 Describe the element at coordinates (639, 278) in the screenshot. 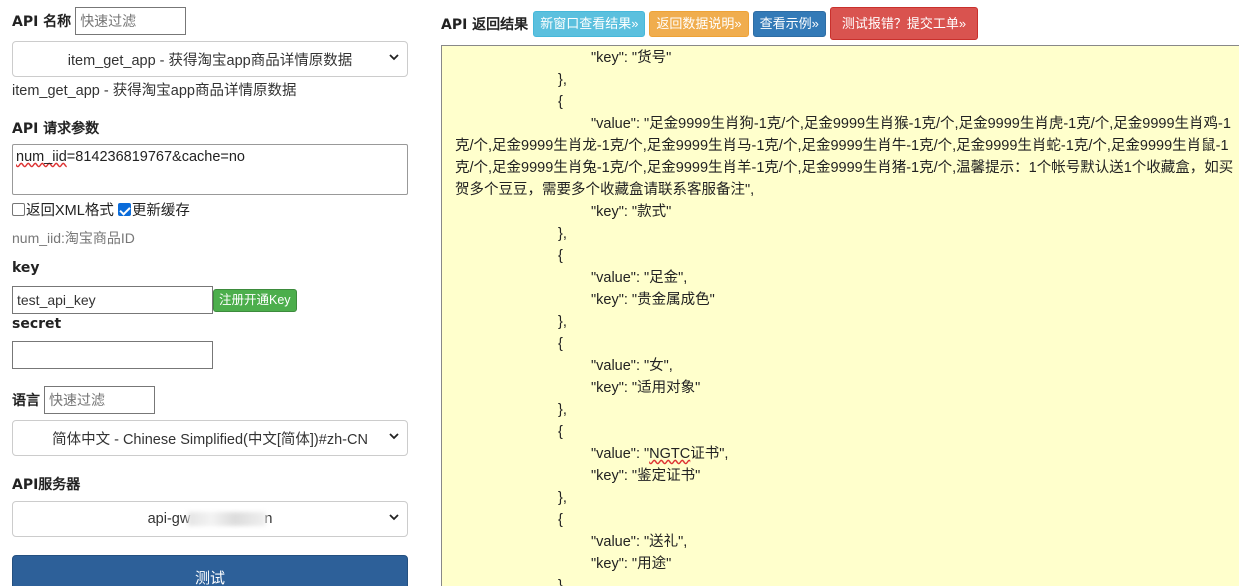

I see `result-line: "value": "足金",` at that location.